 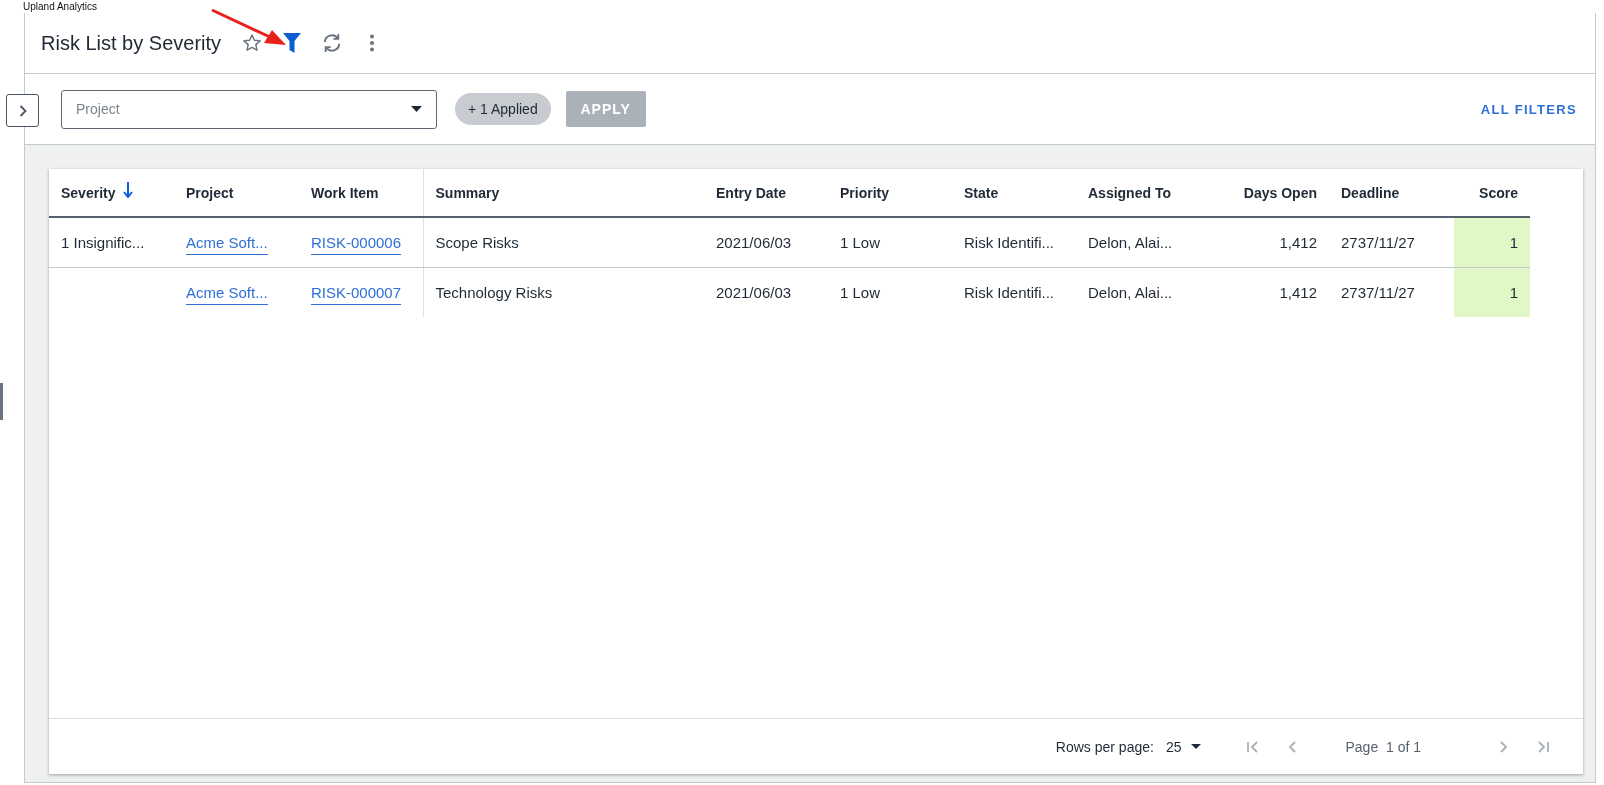 What do you see at coordinates (890, 193) in the screenshot?
I see `column-header: Priority` at bounding box center [890, 193].